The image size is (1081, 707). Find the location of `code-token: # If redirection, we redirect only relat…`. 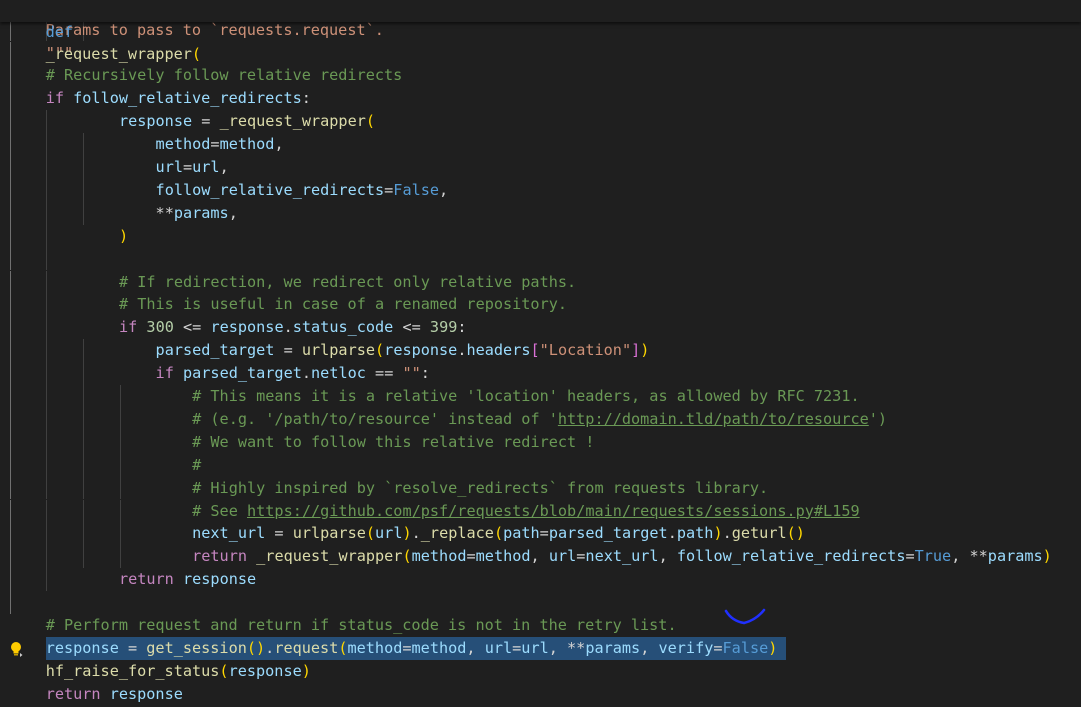

code-token: # If redirection, we redirect only relat… is located at coordinates (347, 281).